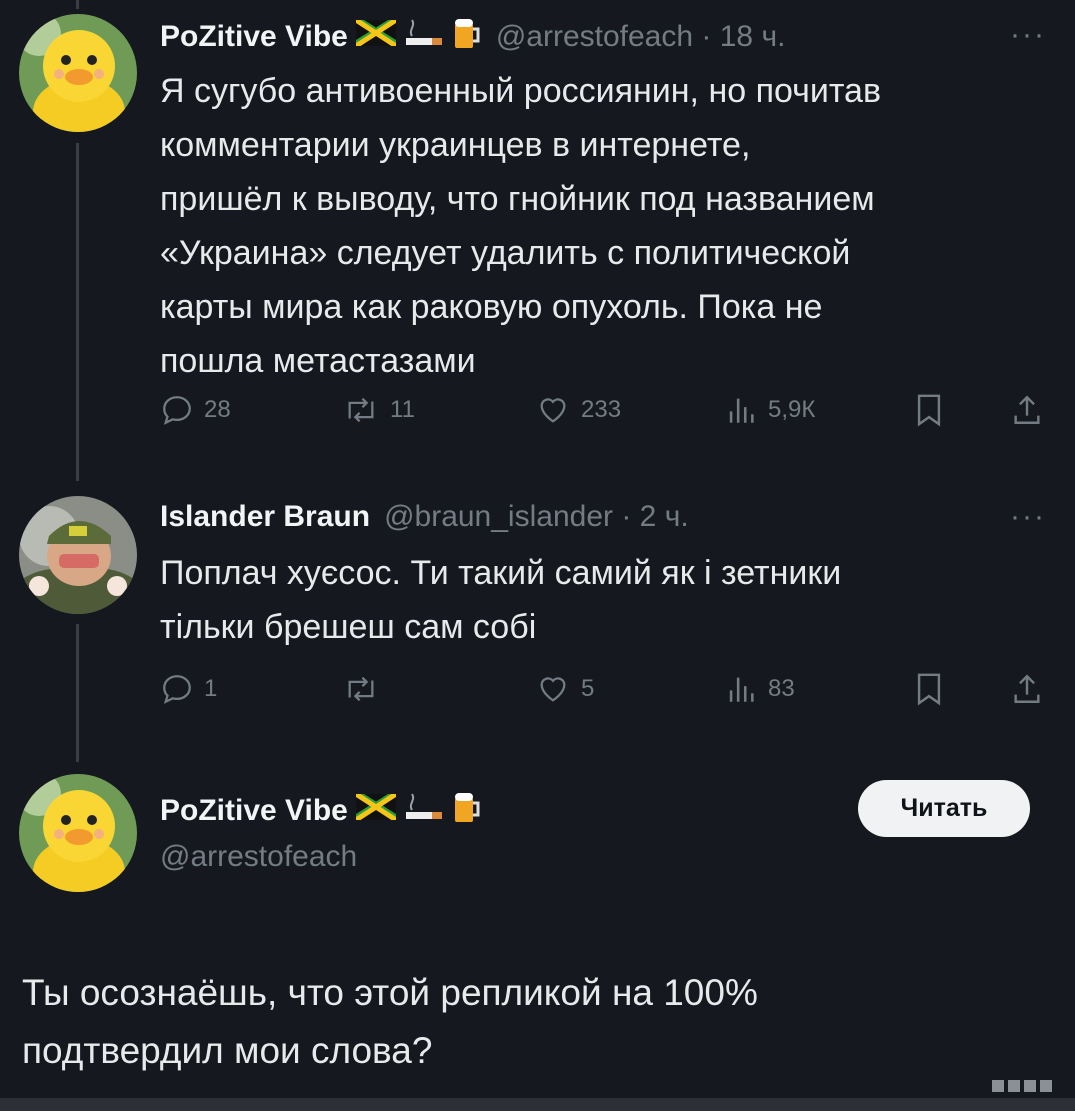 Image resolution: width=1075 pixels, height=1111 pixels. I want to click on tweet-text-line: подтвердил мои слова?, so click(227, 1050).